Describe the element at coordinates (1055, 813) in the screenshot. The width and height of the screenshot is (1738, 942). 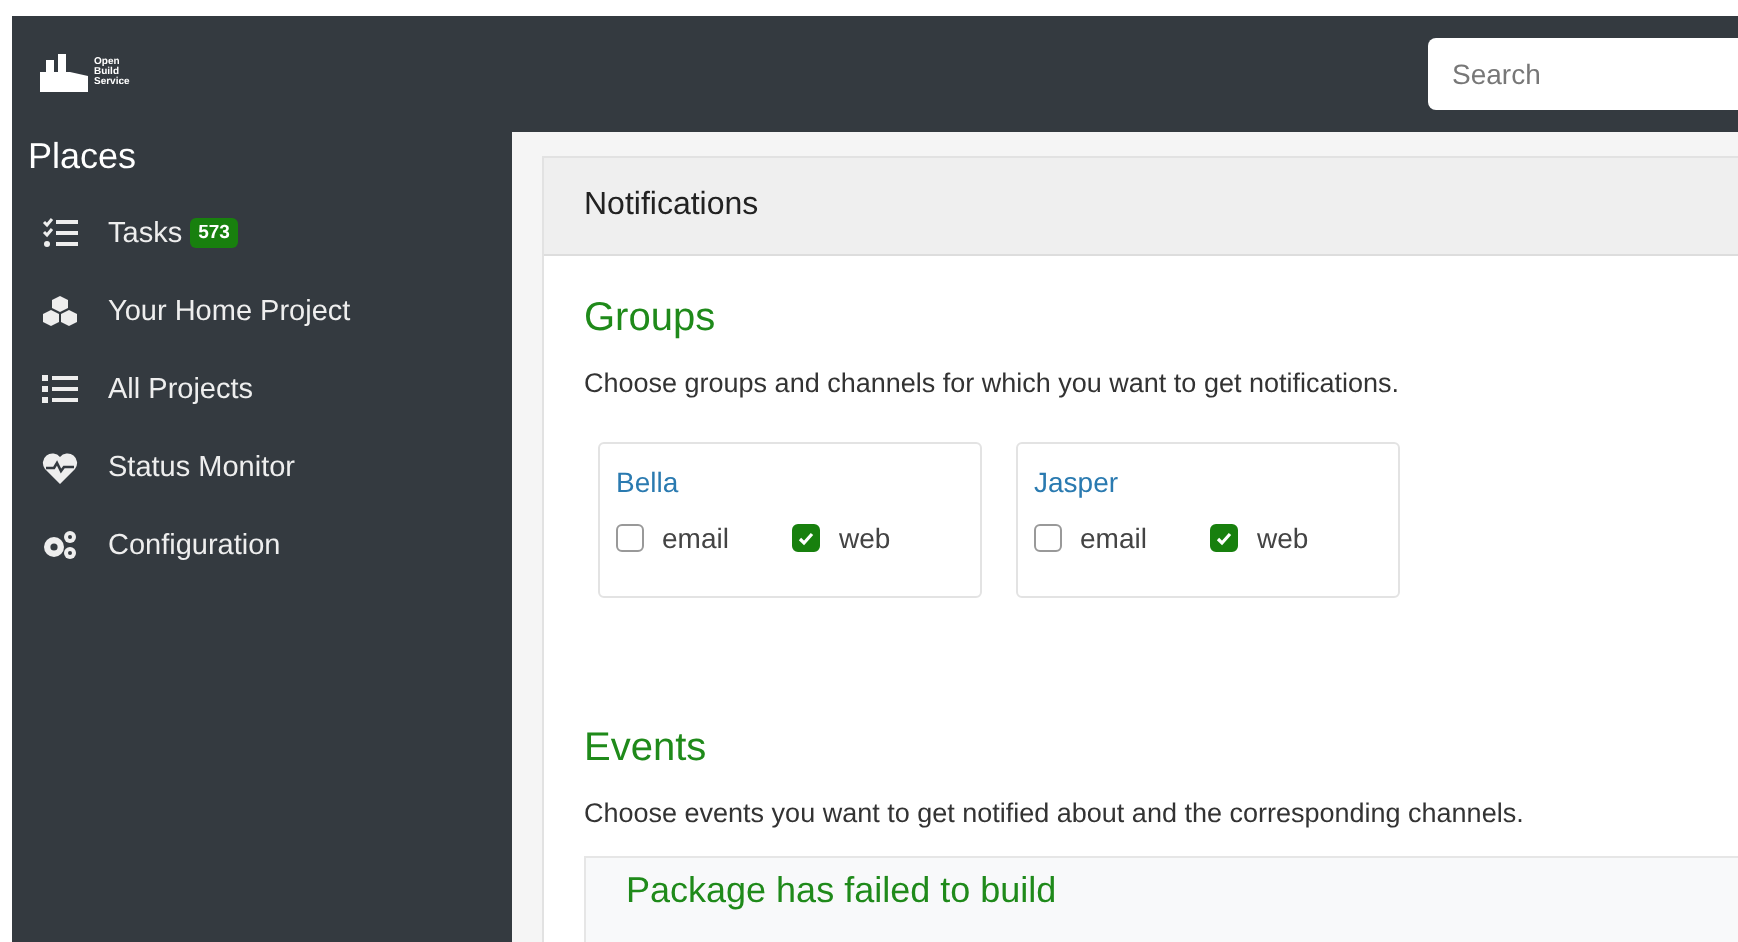
I see `section-description: Choose events you want to get notified about and the corresponding channels.` at that location.